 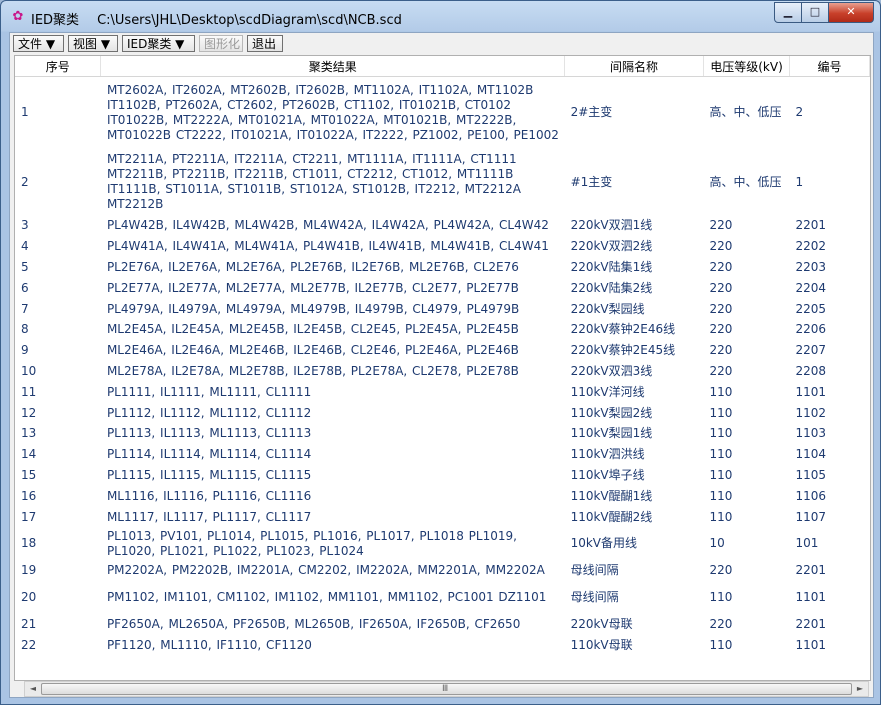 What do you see at coordinates (811, 474) in the screenshot?
I see `cell-code: 1105` at bounding box center [811, 474].